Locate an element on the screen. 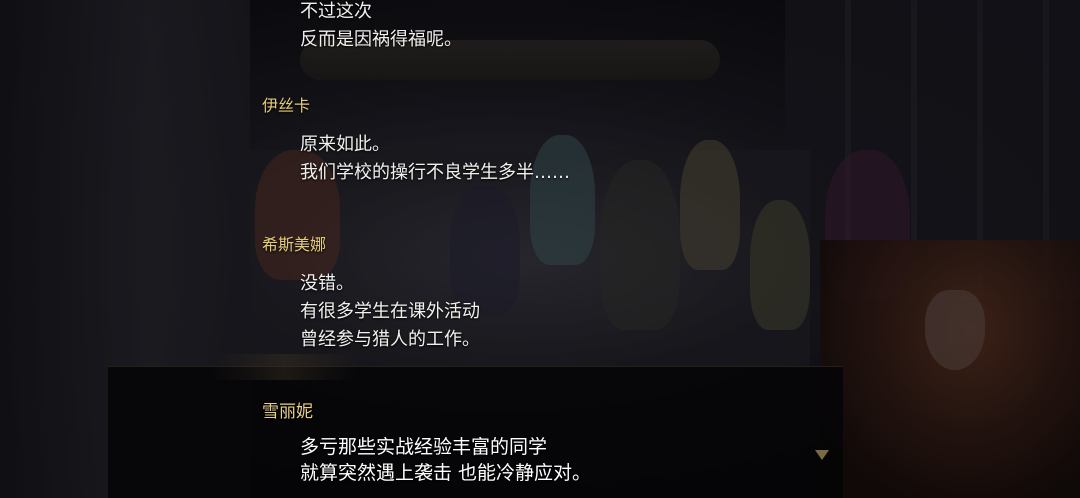  backlog-line: 原来如此。 is located at coordinates (345, 144).